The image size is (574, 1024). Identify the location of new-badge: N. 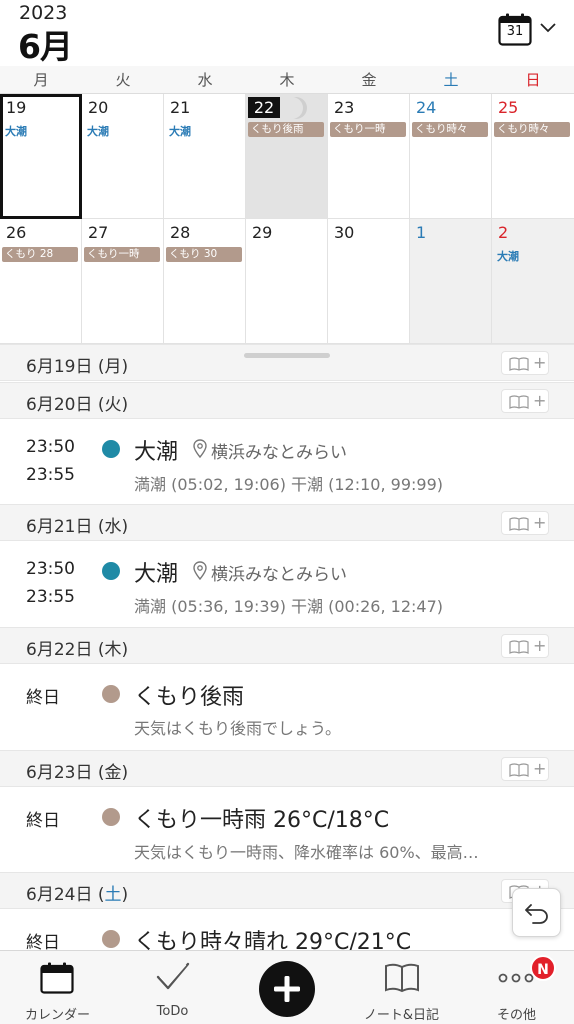
(543, 968).